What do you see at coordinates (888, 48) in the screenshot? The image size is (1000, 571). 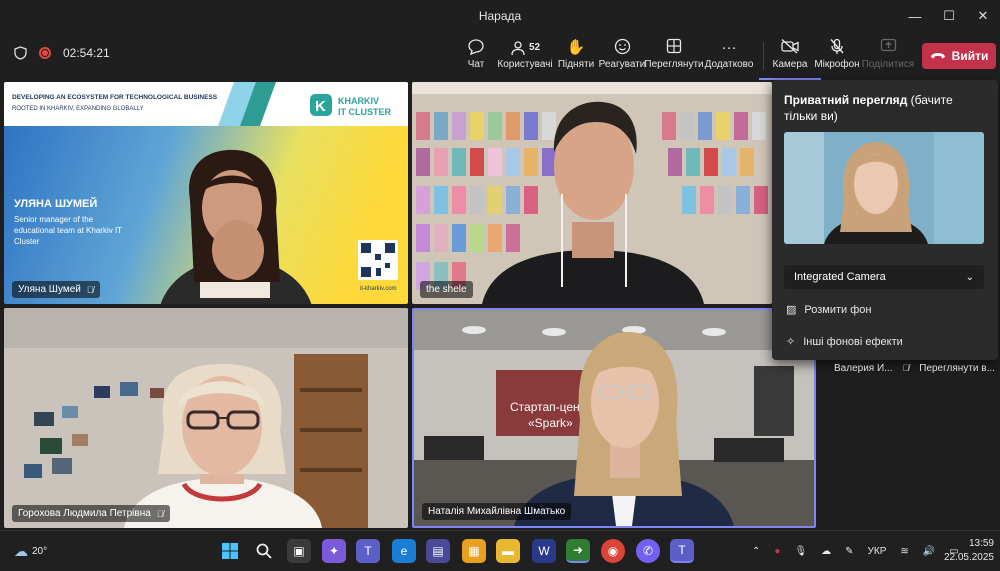 I see `share-icon` at bounding box center [888, 48].